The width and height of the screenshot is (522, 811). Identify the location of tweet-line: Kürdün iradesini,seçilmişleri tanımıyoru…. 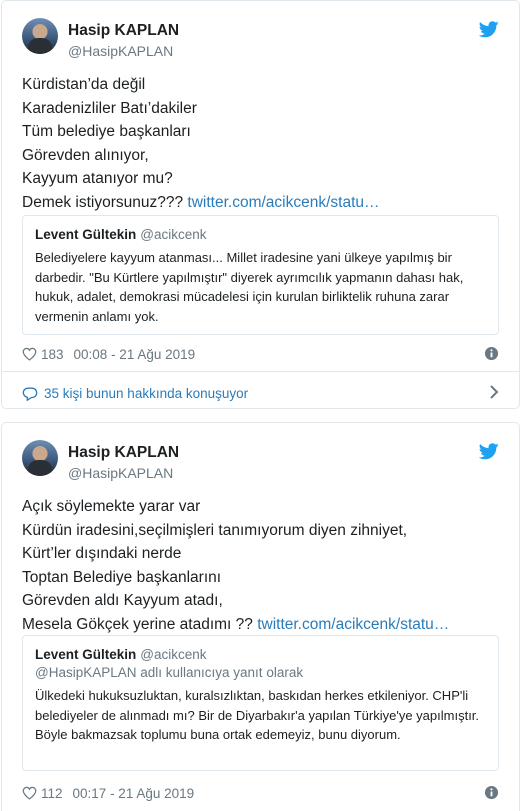
(215, 530).